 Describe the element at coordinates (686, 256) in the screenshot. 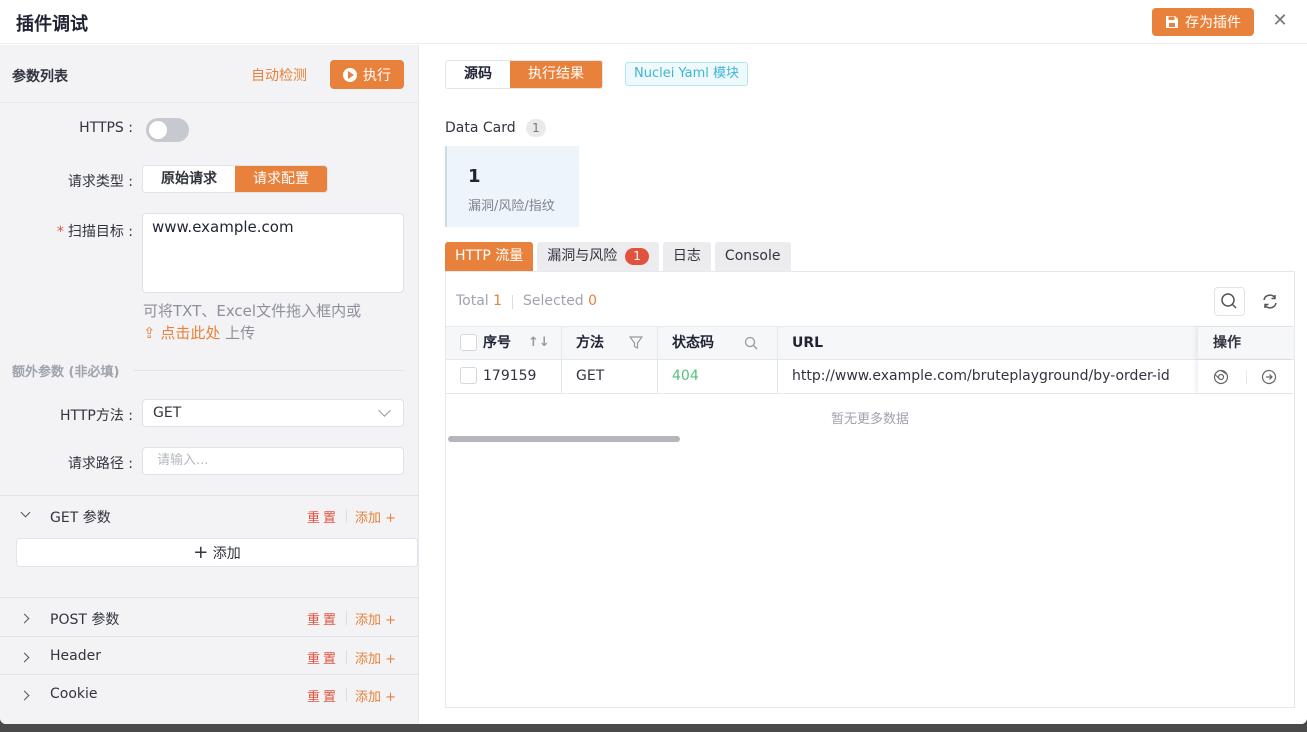

I see `tab-log: 日志` at that location.